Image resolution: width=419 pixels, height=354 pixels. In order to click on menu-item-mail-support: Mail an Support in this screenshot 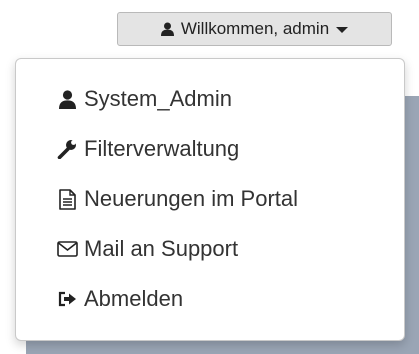, I will do `click(147, 249)`.